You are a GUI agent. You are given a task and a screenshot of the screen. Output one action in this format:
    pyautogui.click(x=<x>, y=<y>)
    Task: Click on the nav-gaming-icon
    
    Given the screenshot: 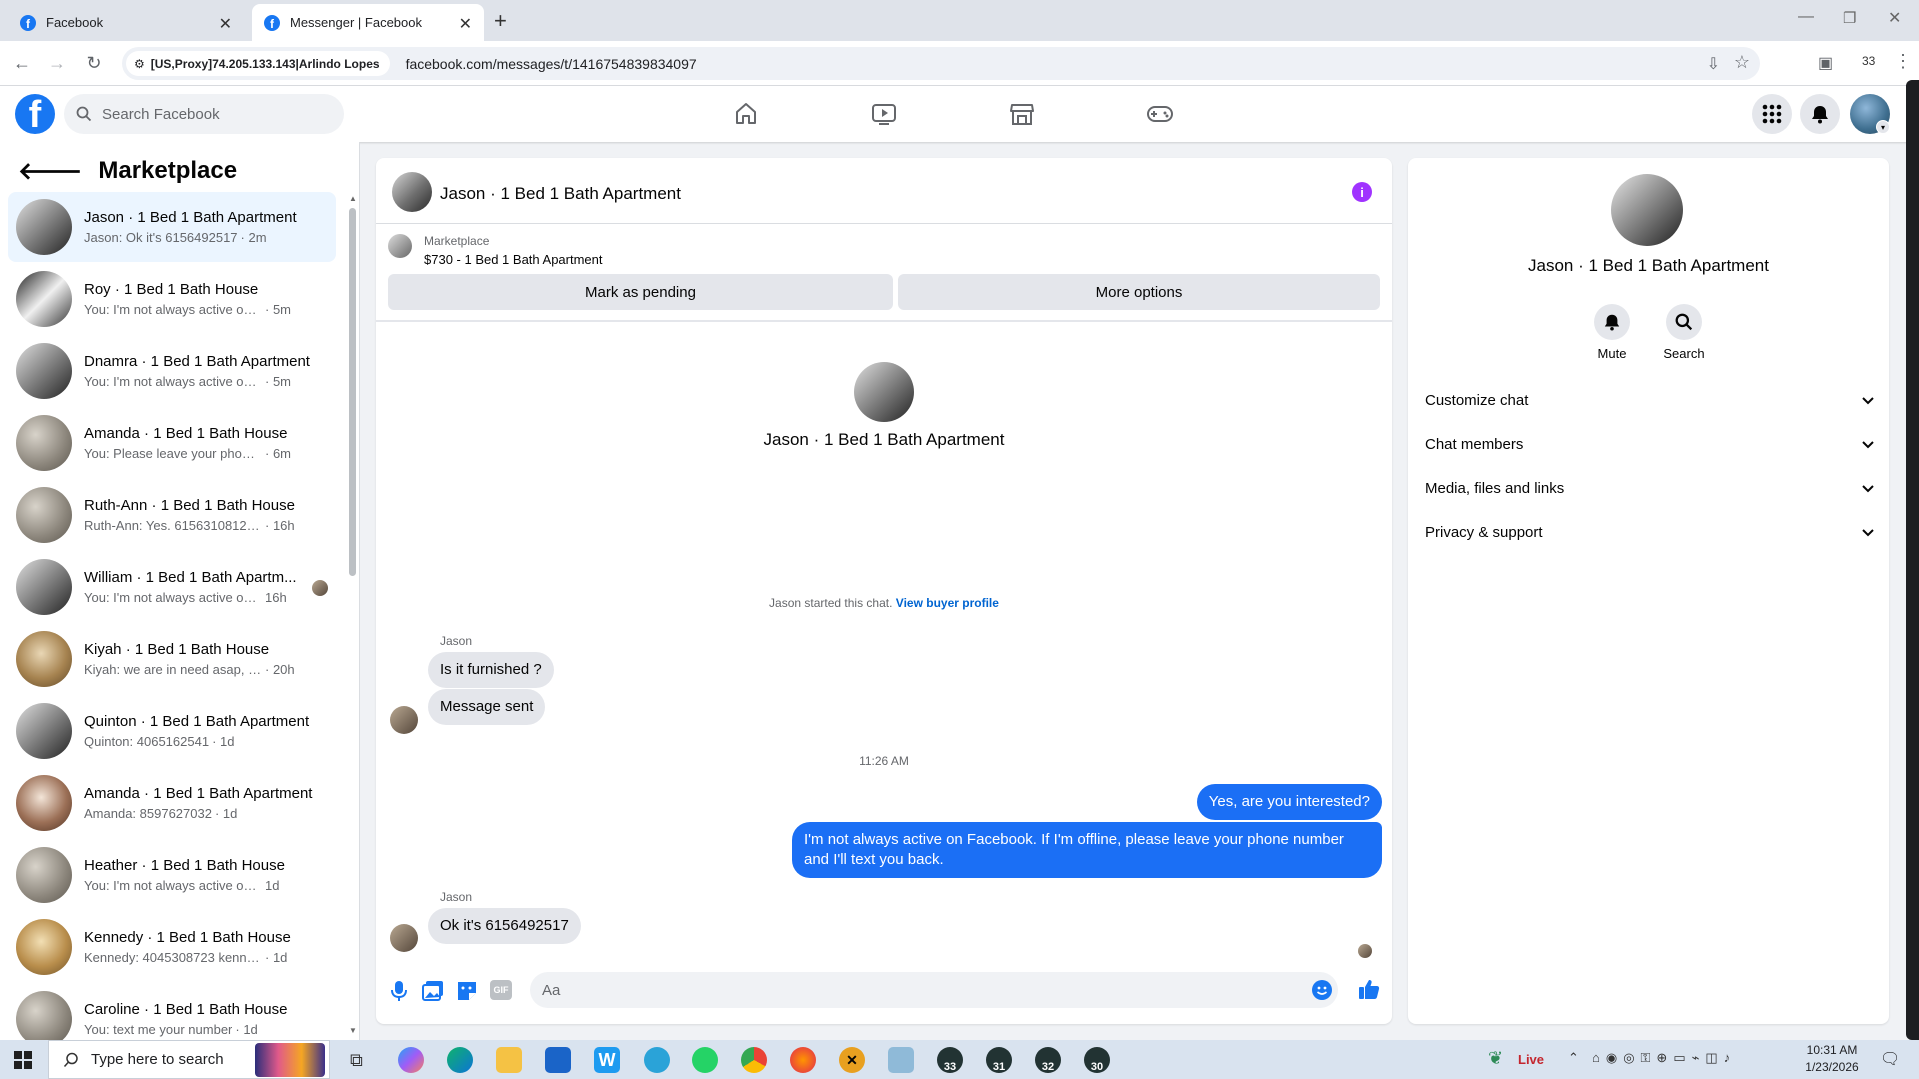 What is the action you would take?
    pyautogui.click(x=1160, y=114)
    